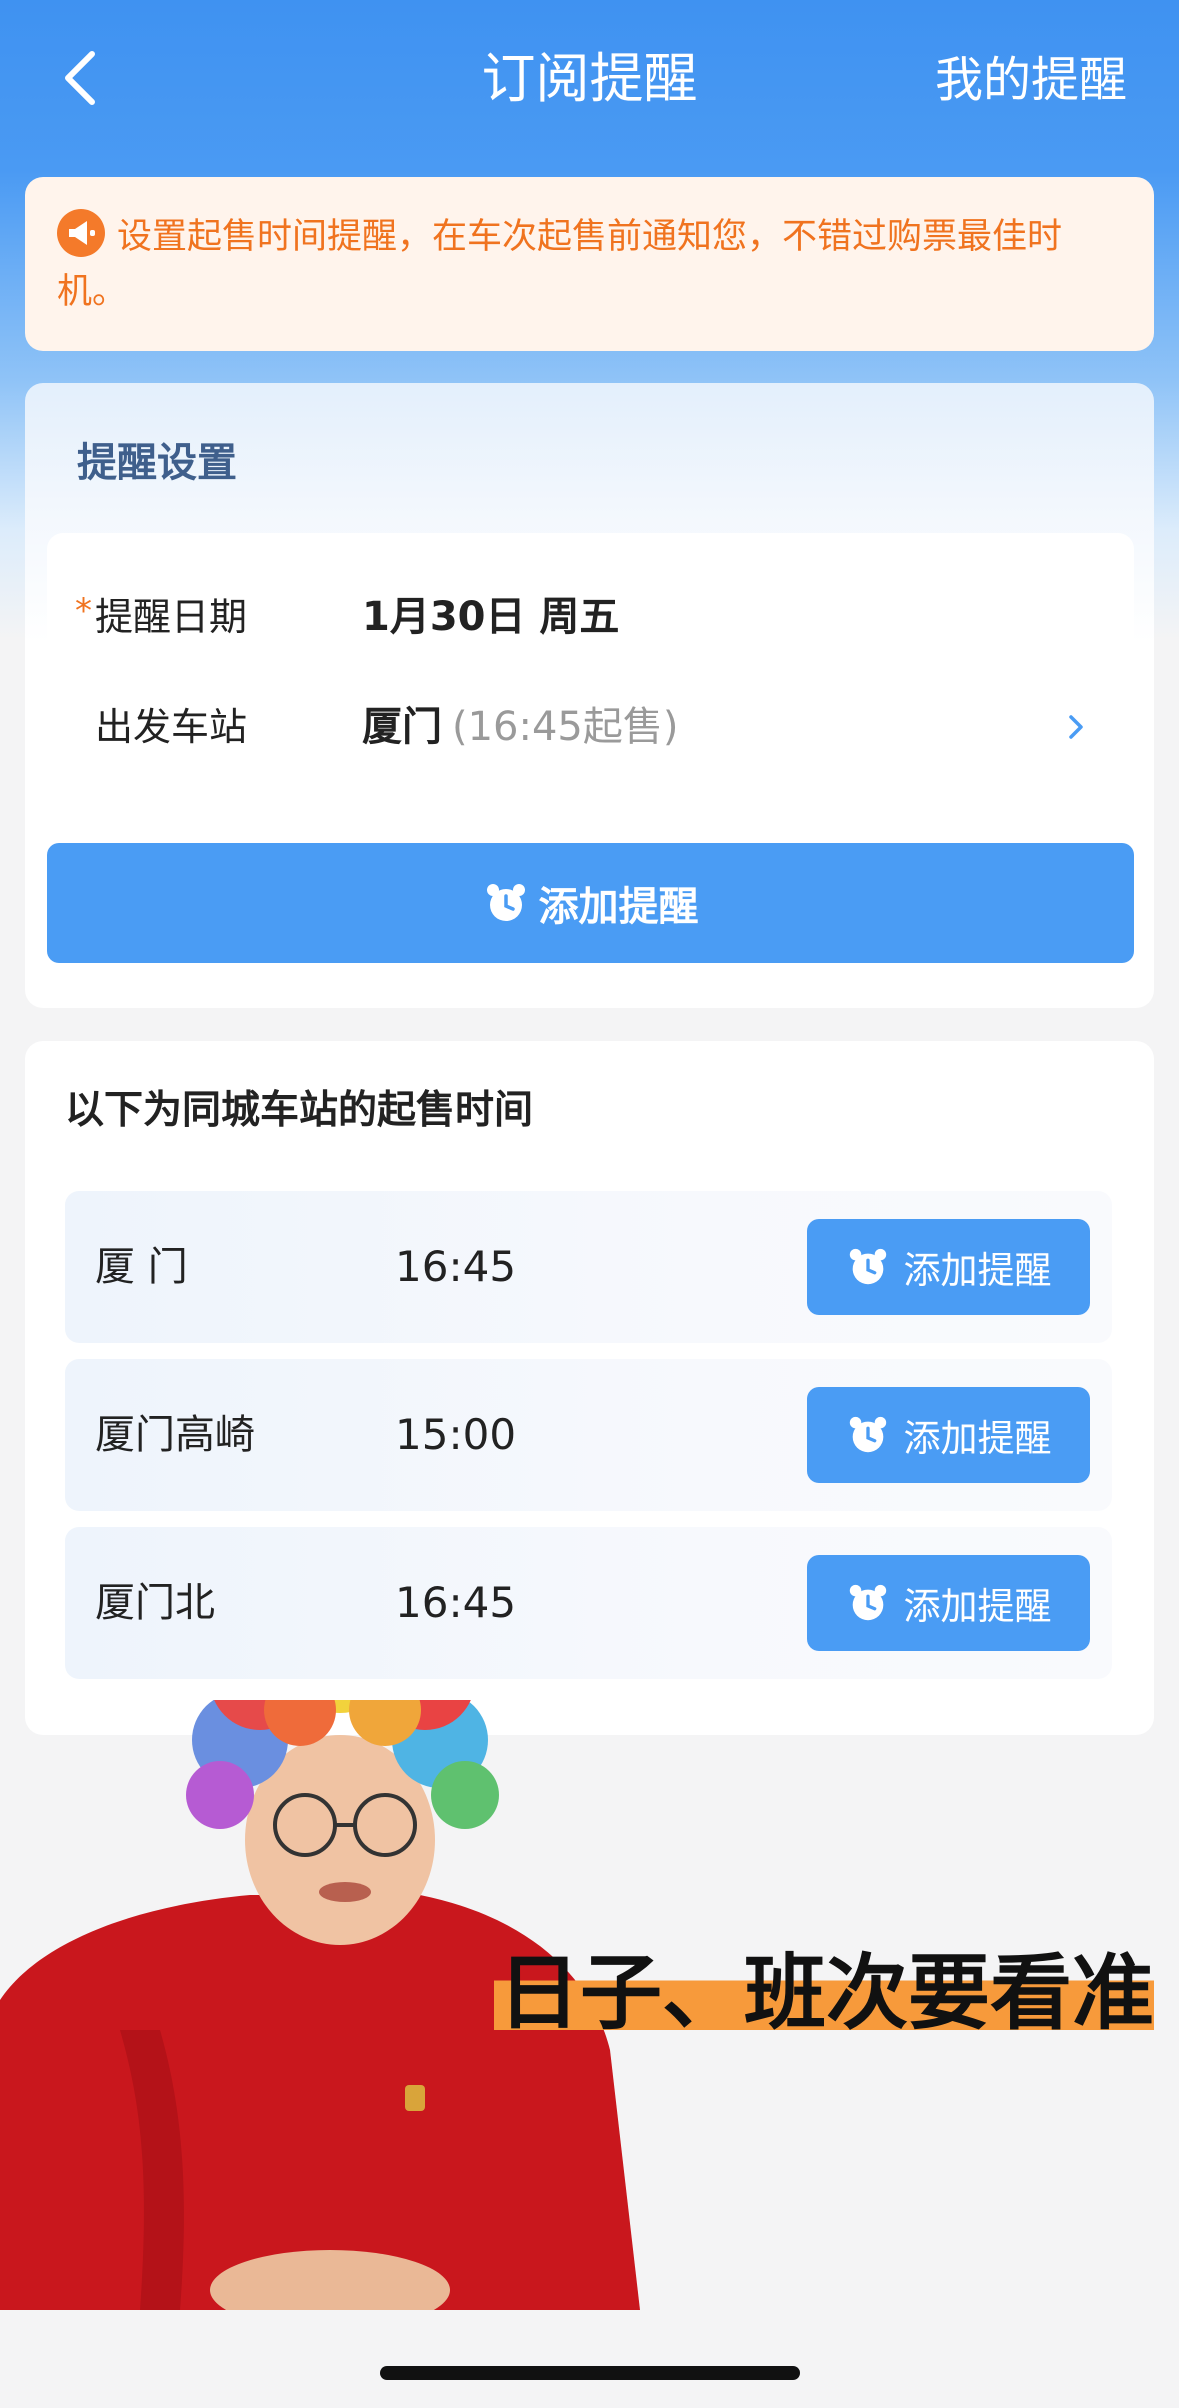  Describe the element at coordinates (1031, 80) in the screenshot. I see `my-reminders-link: 我的提醒` at that location.